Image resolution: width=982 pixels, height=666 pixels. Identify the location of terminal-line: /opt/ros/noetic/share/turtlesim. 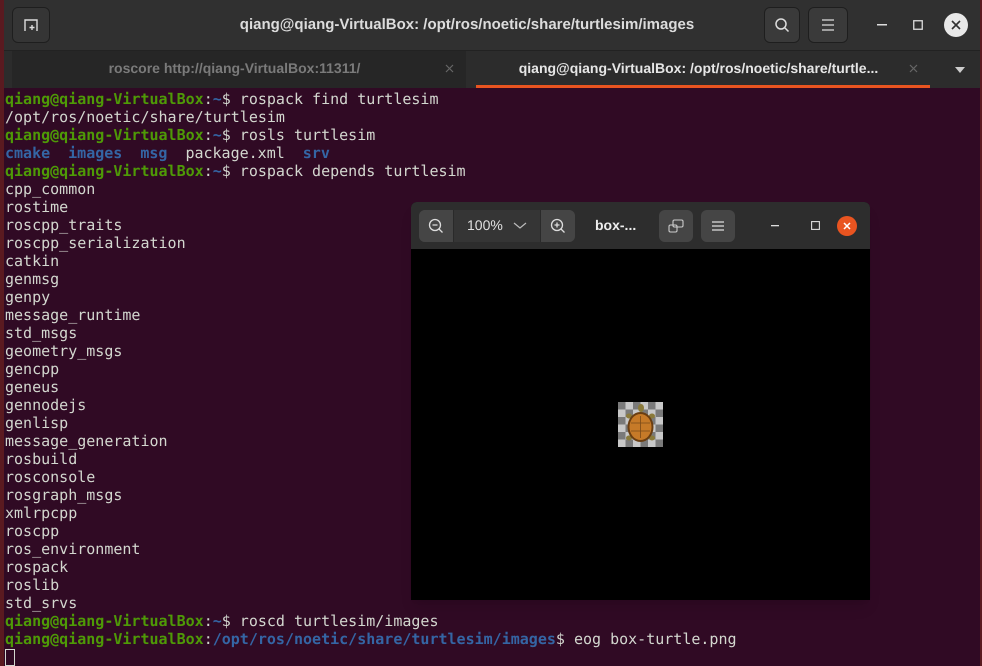
(144, 117).